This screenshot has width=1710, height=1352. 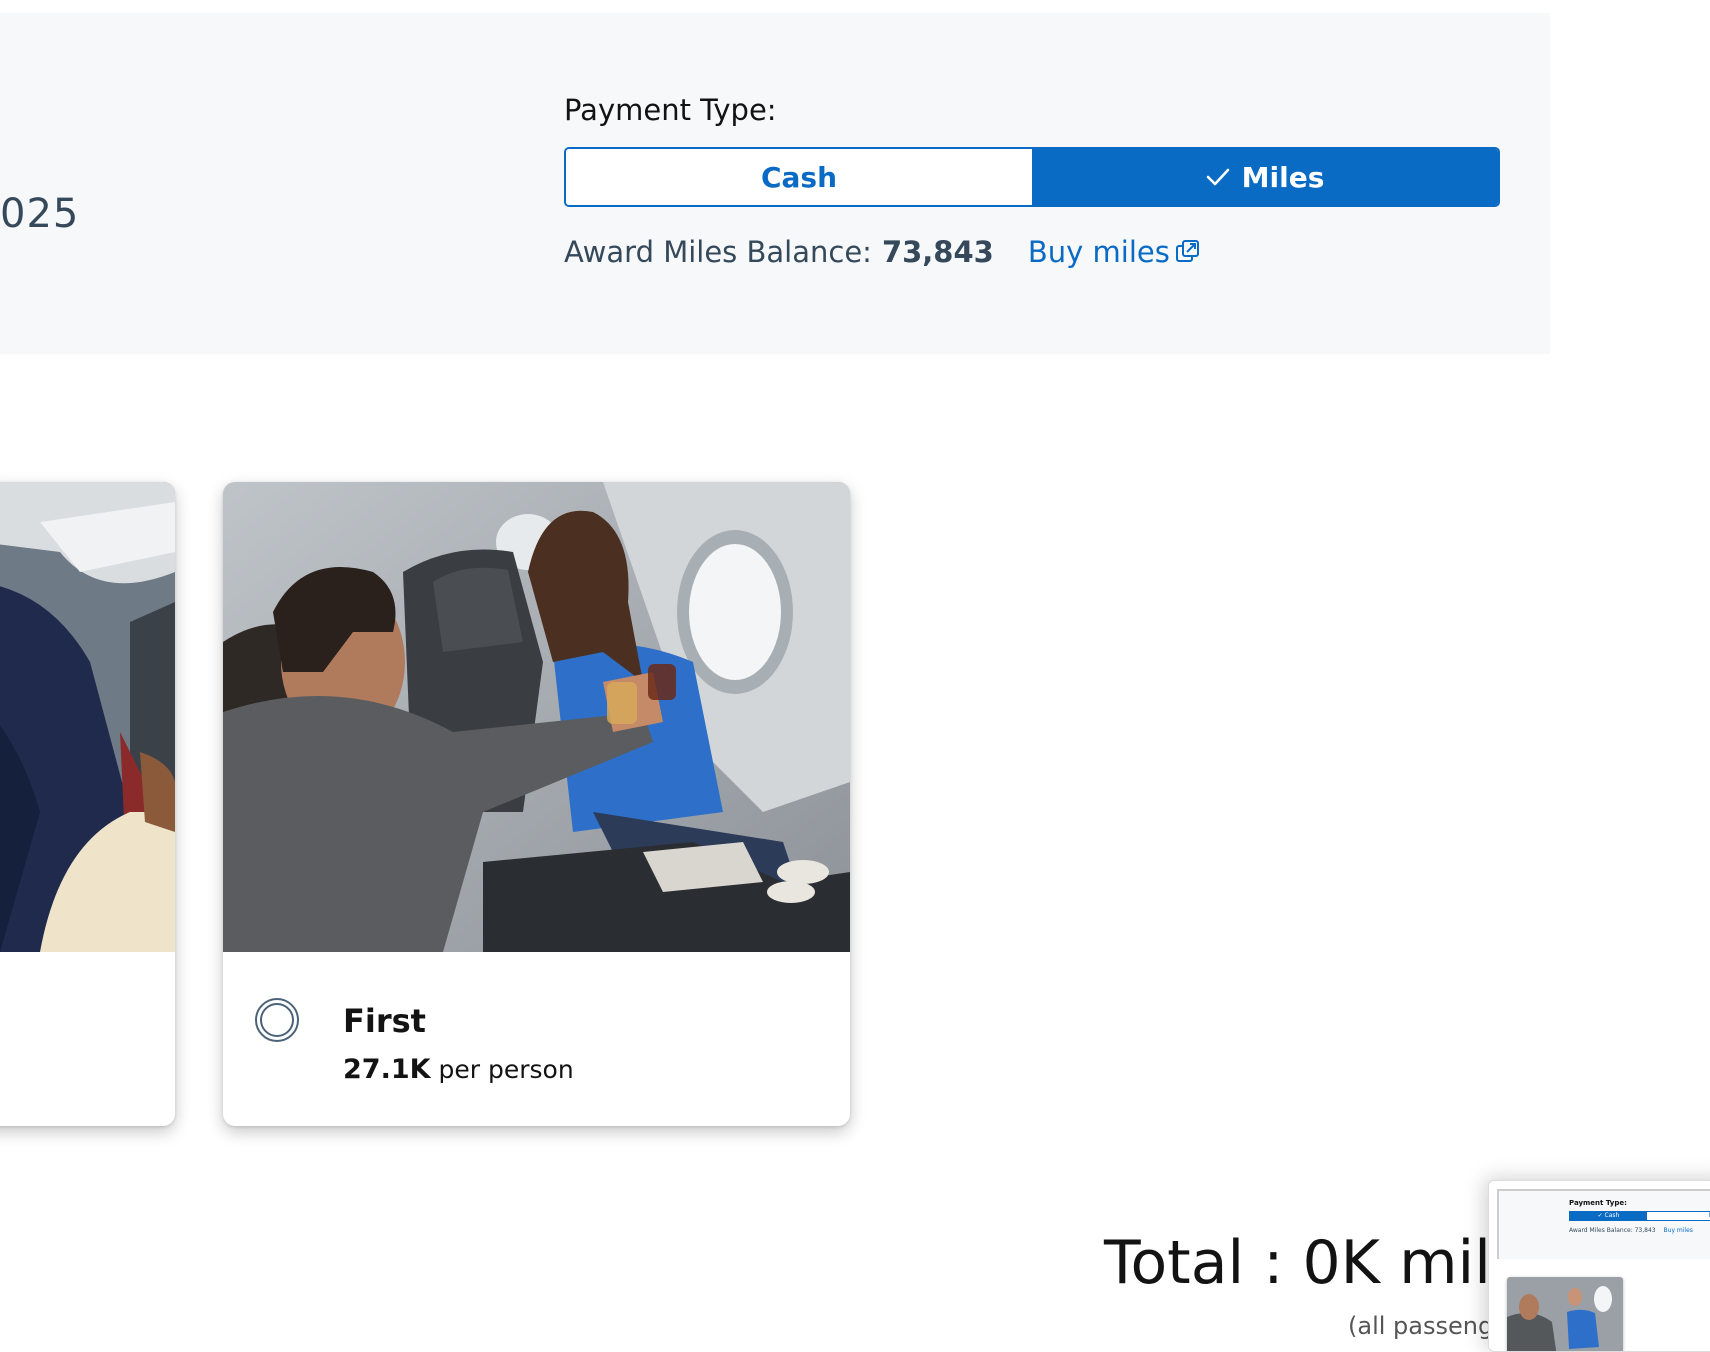 I want to click on cabin-name: First, so click(x=384, y=1021).